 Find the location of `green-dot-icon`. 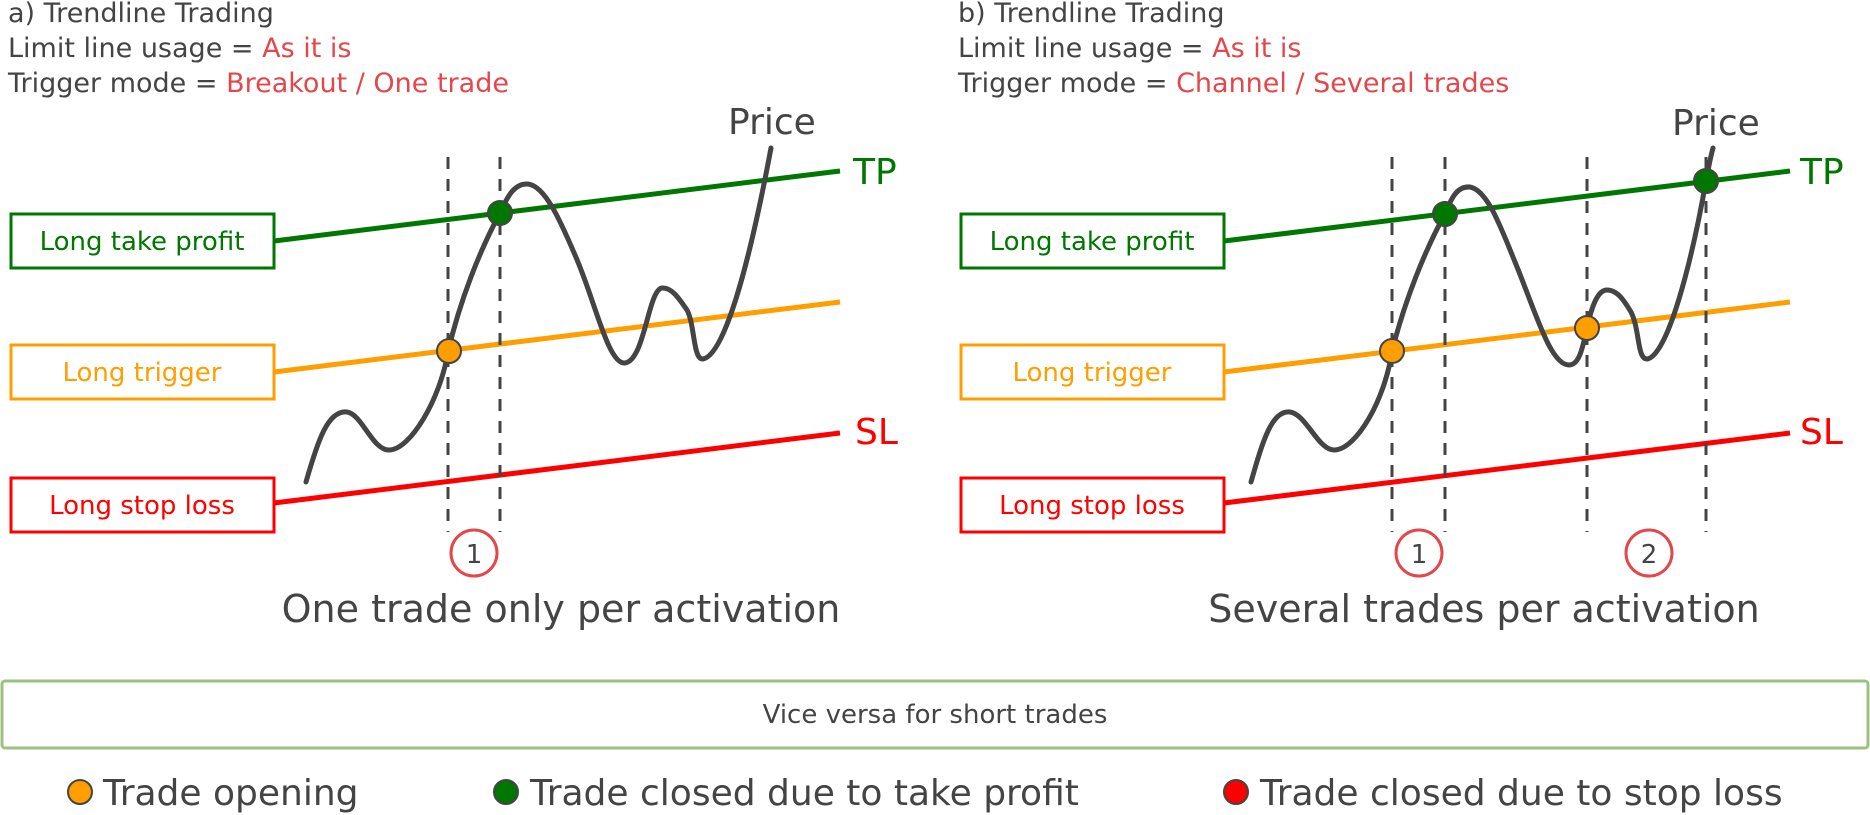

green-dot-icon is located at coordinates (506, 792).